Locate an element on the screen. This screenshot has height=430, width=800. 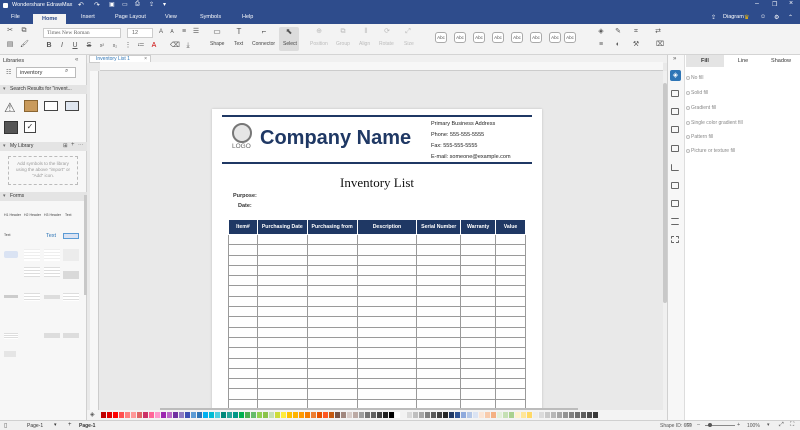
text-icon: T is located at coordinates (239, 32).